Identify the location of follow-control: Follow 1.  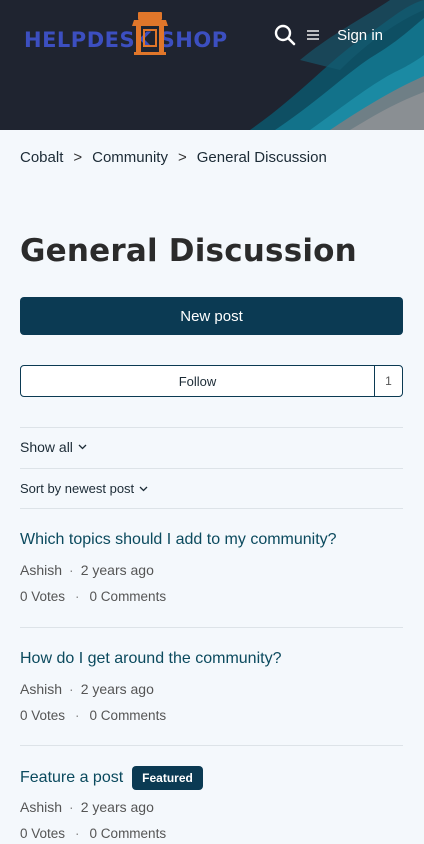
(211, 381).